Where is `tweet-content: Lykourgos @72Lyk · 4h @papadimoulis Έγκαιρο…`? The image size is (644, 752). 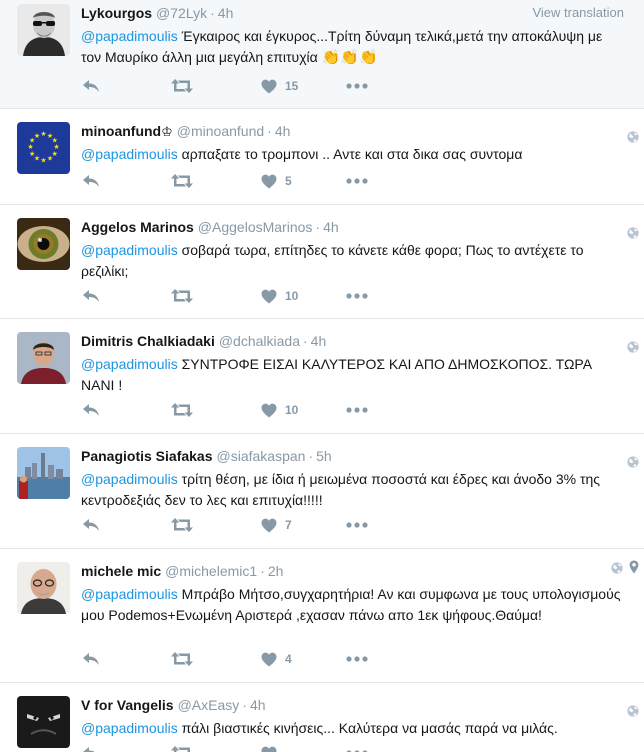
tweet-content: Lykourgos @72Lyk · 4h @papadimoulis Έγκαιρο… is located at coordinates (356, 35).